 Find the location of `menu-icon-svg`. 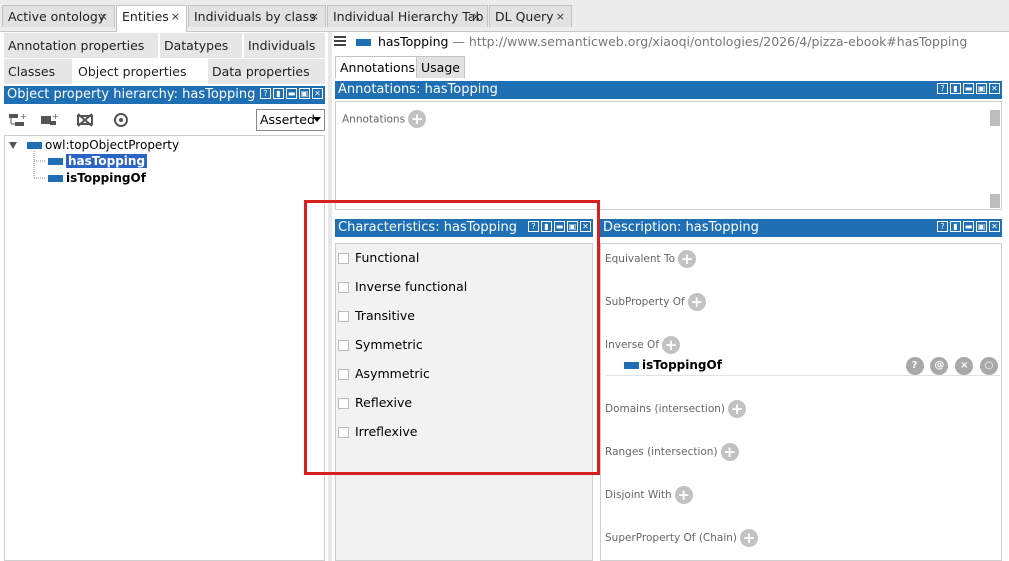

menu-icon-svg is located at coordinates (340, 41).